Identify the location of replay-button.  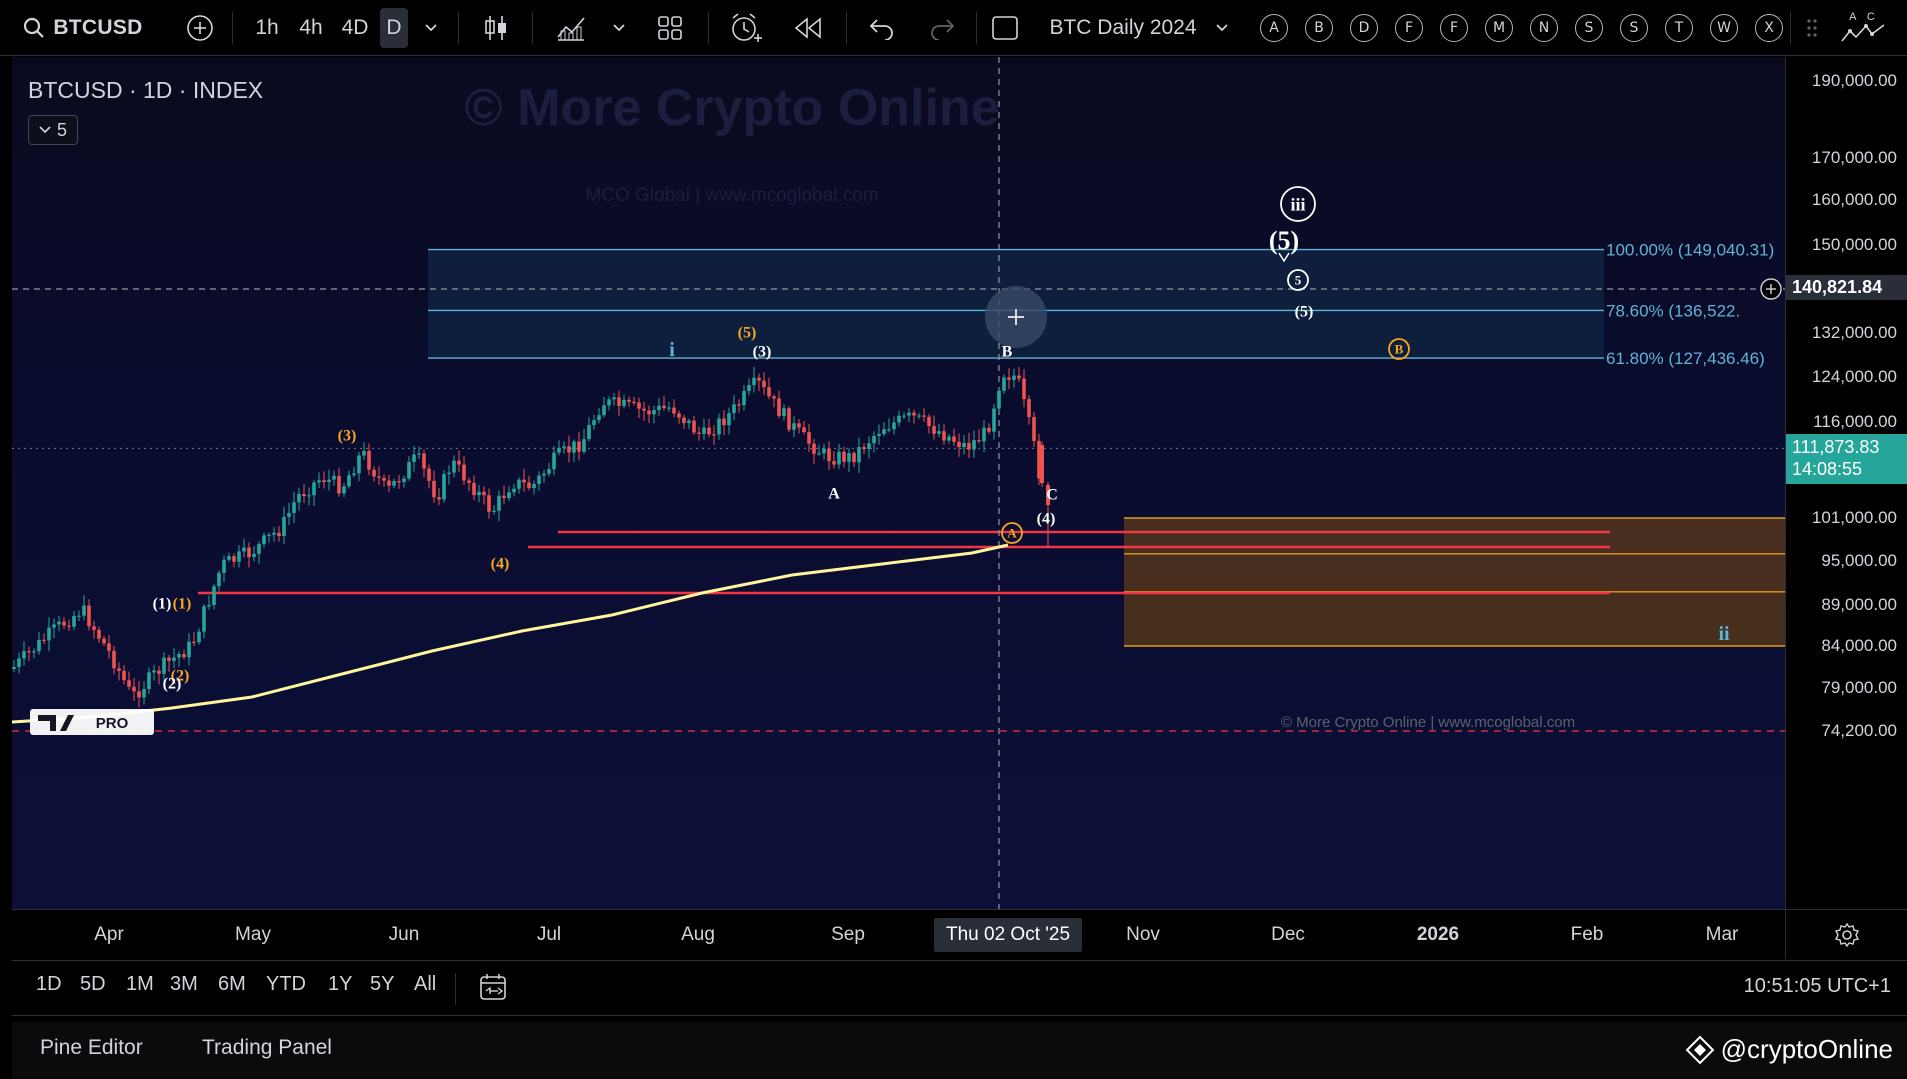
(808, 28).